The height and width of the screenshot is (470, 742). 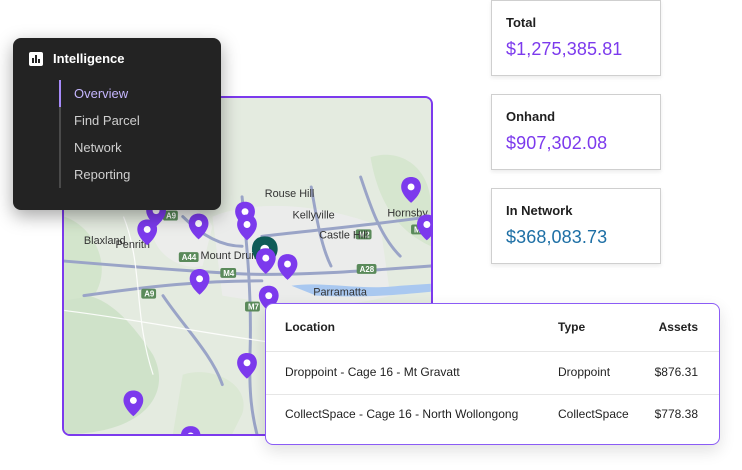 I want to click on column-header-type: Type, so click(x=571, y=327).